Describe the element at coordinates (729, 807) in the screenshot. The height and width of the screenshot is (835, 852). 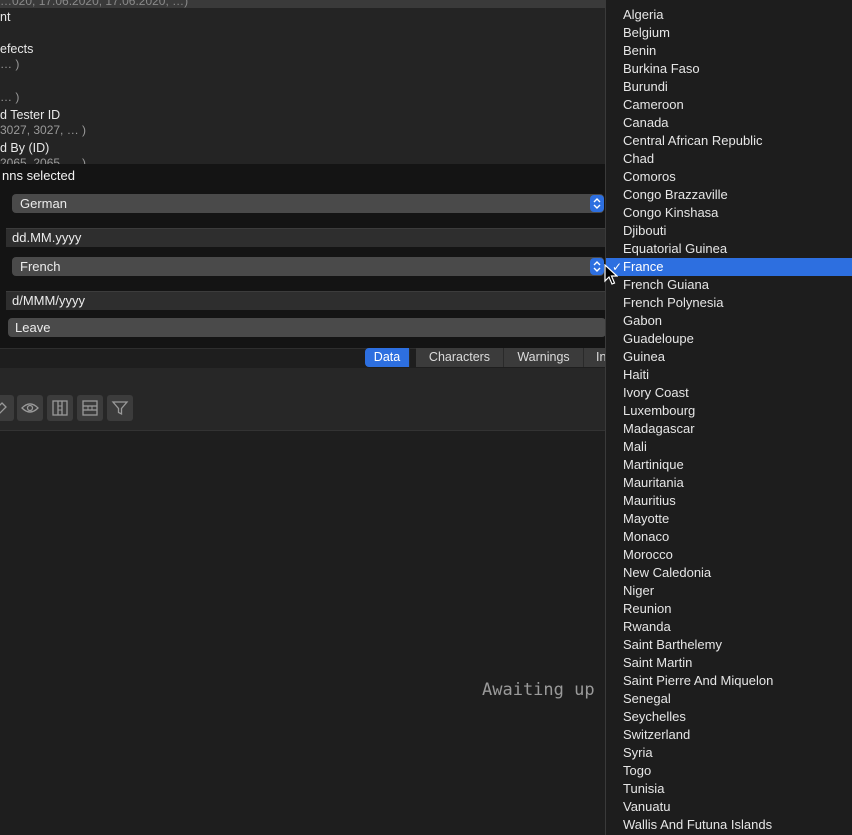
I see `menu-item-vanuatu: Vanuatu` at that location.